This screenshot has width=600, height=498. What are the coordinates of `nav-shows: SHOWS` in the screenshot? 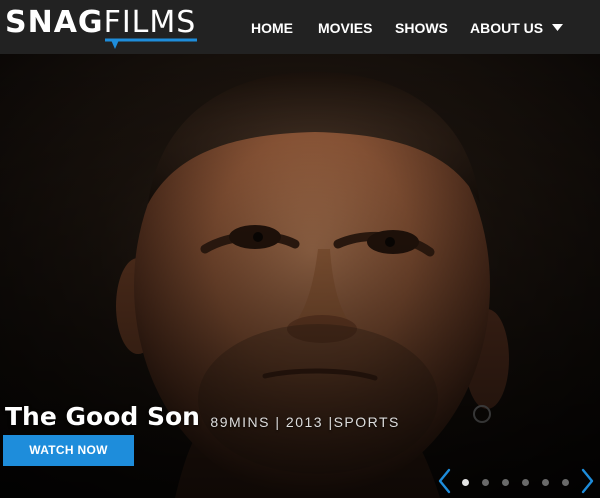 It's located at (421, 28).